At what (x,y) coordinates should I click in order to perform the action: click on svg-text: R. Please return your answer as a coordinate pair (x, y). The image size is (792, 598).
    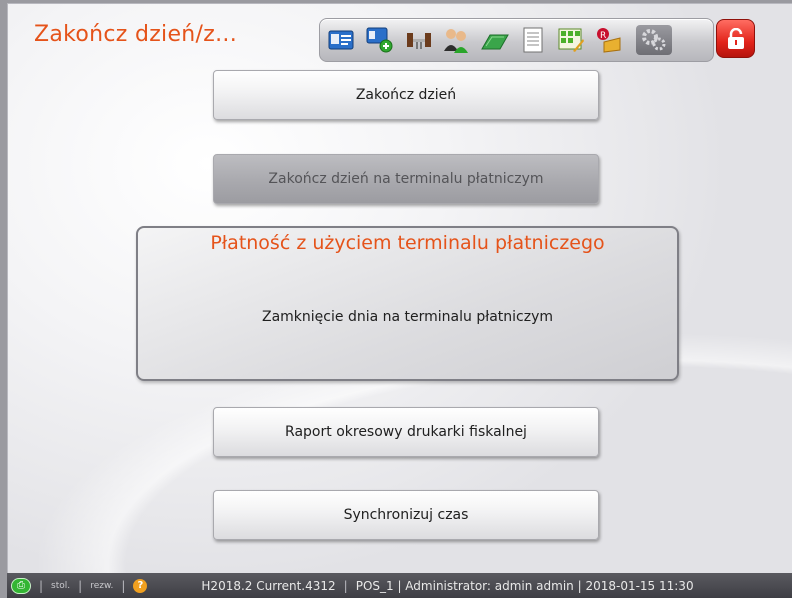
    Looking at the image, I should click on (603, 36).